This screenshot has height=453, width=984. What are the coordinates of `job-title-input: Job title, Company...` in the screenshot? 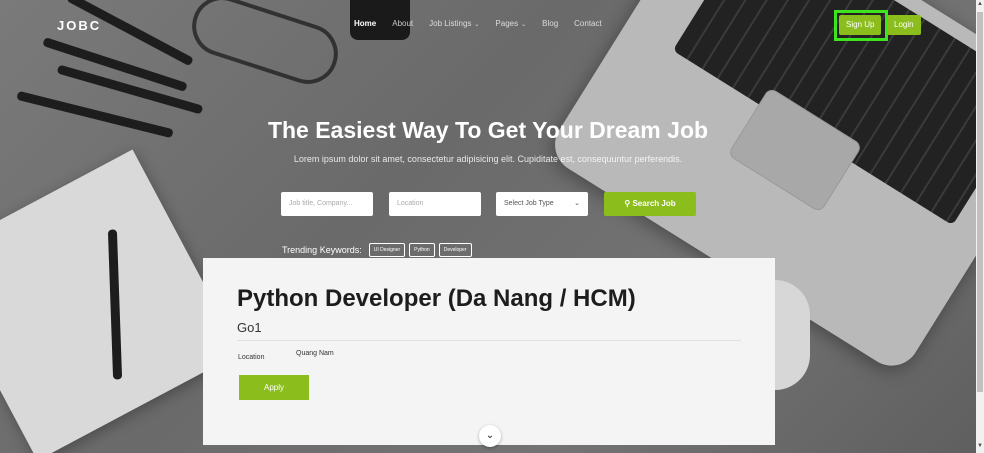 It's located at (327, 204).